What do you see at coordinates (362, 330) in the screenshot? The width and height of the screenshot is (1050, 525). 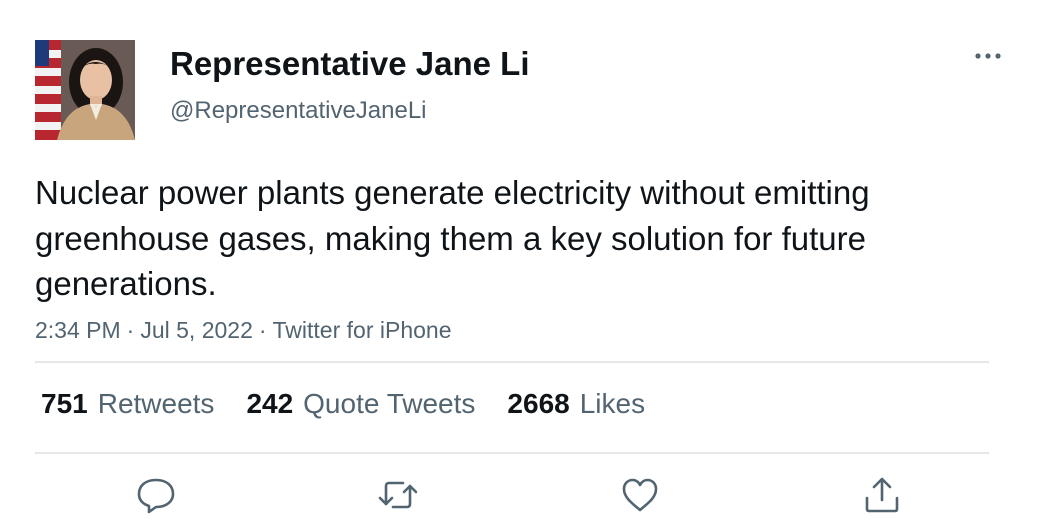 I see `tweet-source: Twitter for iPhone` at bounding box center [362, 330].